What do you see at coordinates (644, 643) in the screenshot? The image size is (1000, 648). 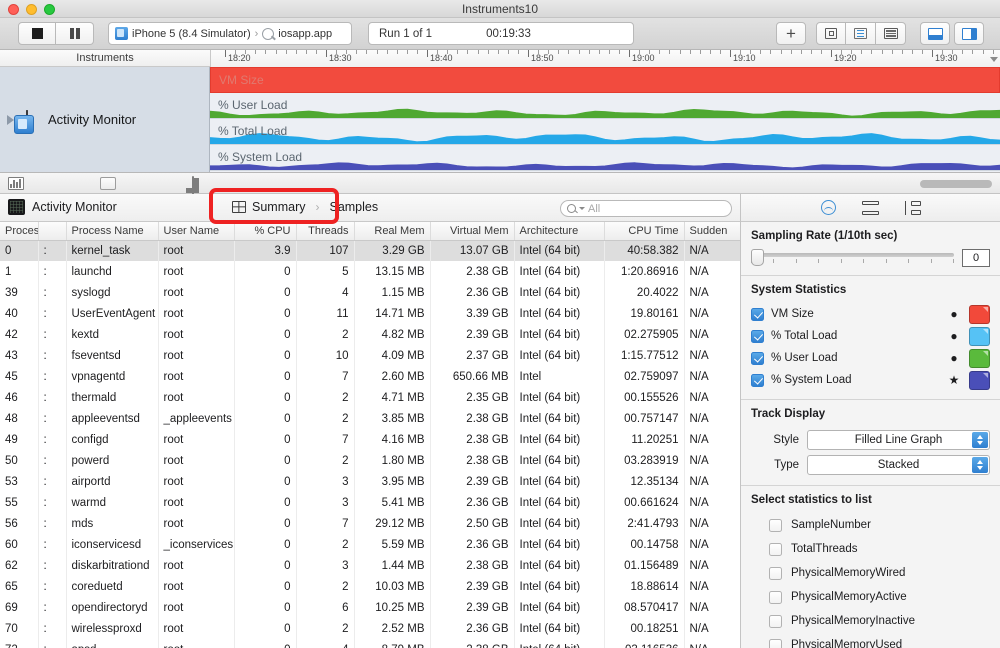 I see `table-cell: 03.116536` at bounding box center [644, 643].